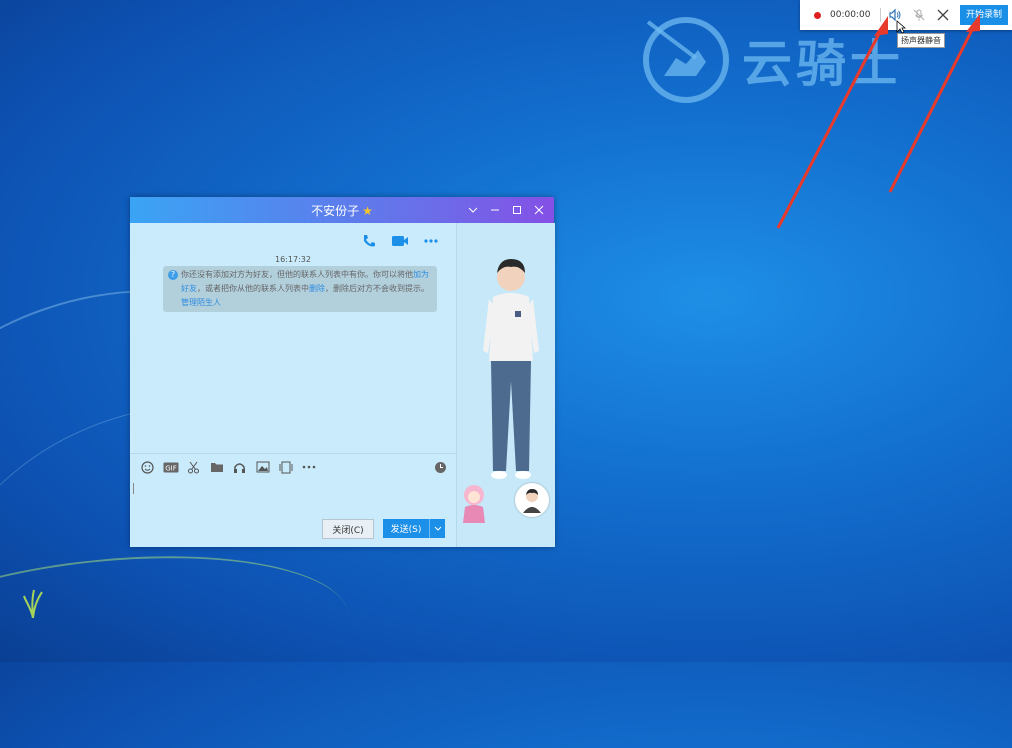 The height and width of the screenshot is (748, 1012). Describe the element at coordinates (906, 15) in the screenshot. I see `screen-recorder-toolbar: 00:00:00 开始录制` at that location.